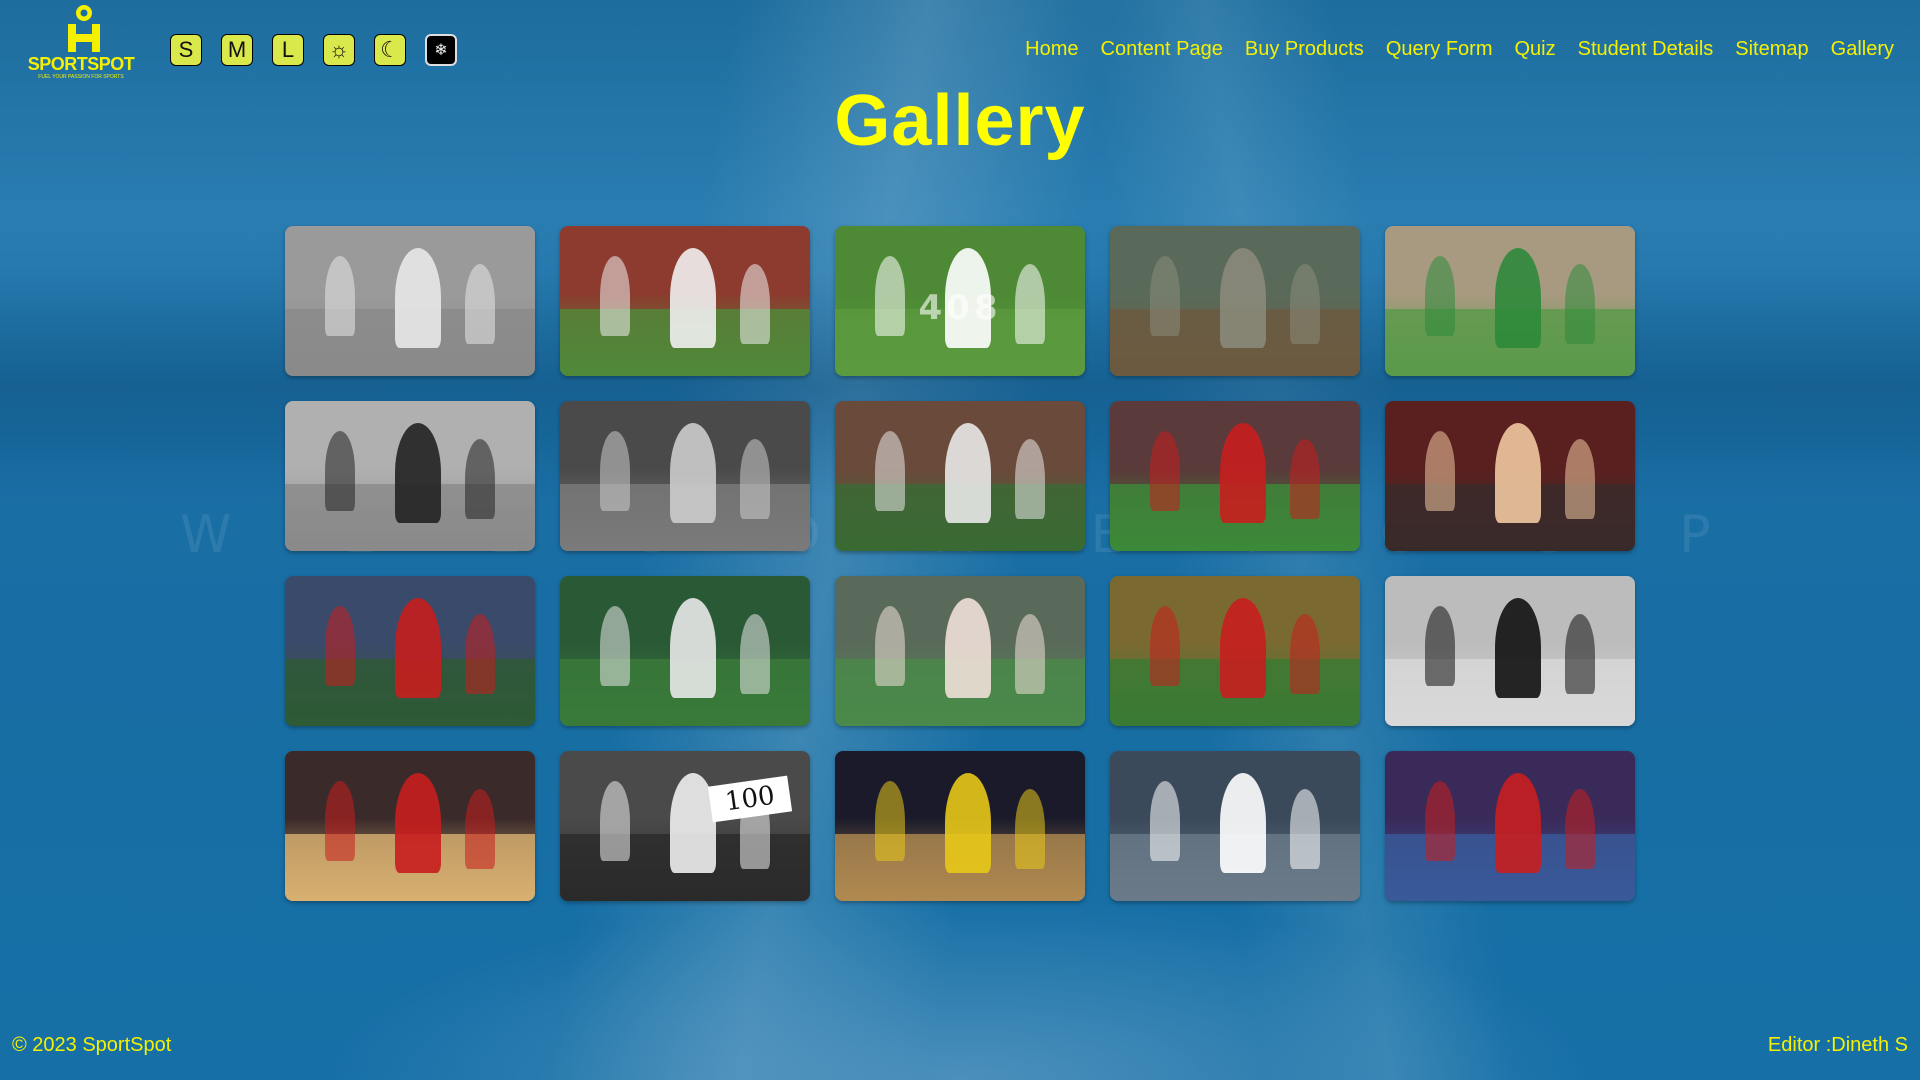 The height and width of the screenshot is (1080, 1920). What do you see at coordinates (1535, 49) in the screenshot?
I see `nav-quiz: Quiz` at bounding box center [1535, 49].